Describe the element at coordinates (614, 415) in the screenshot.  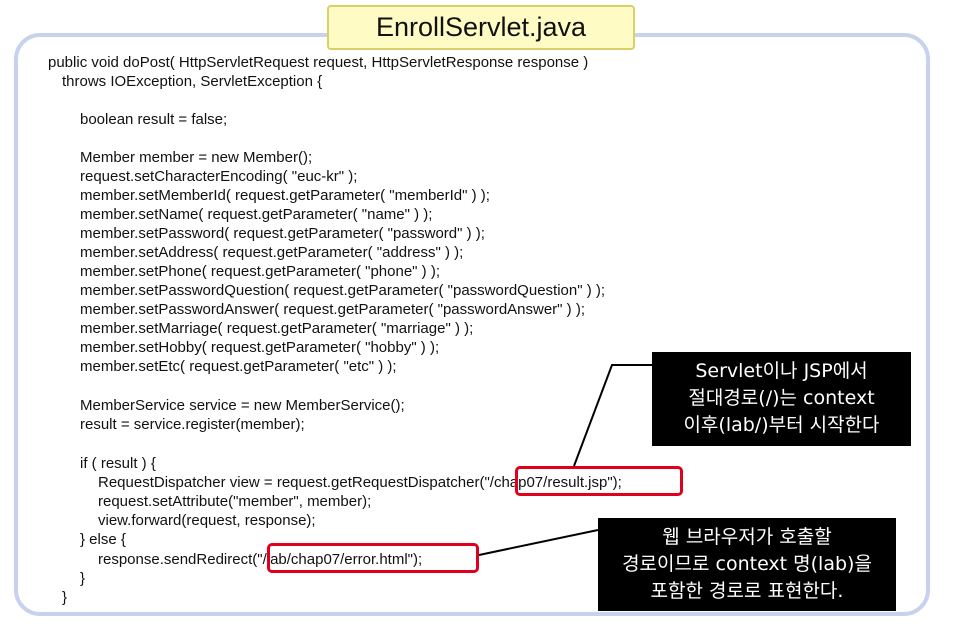
I see `connector-absolute-path` at that location.